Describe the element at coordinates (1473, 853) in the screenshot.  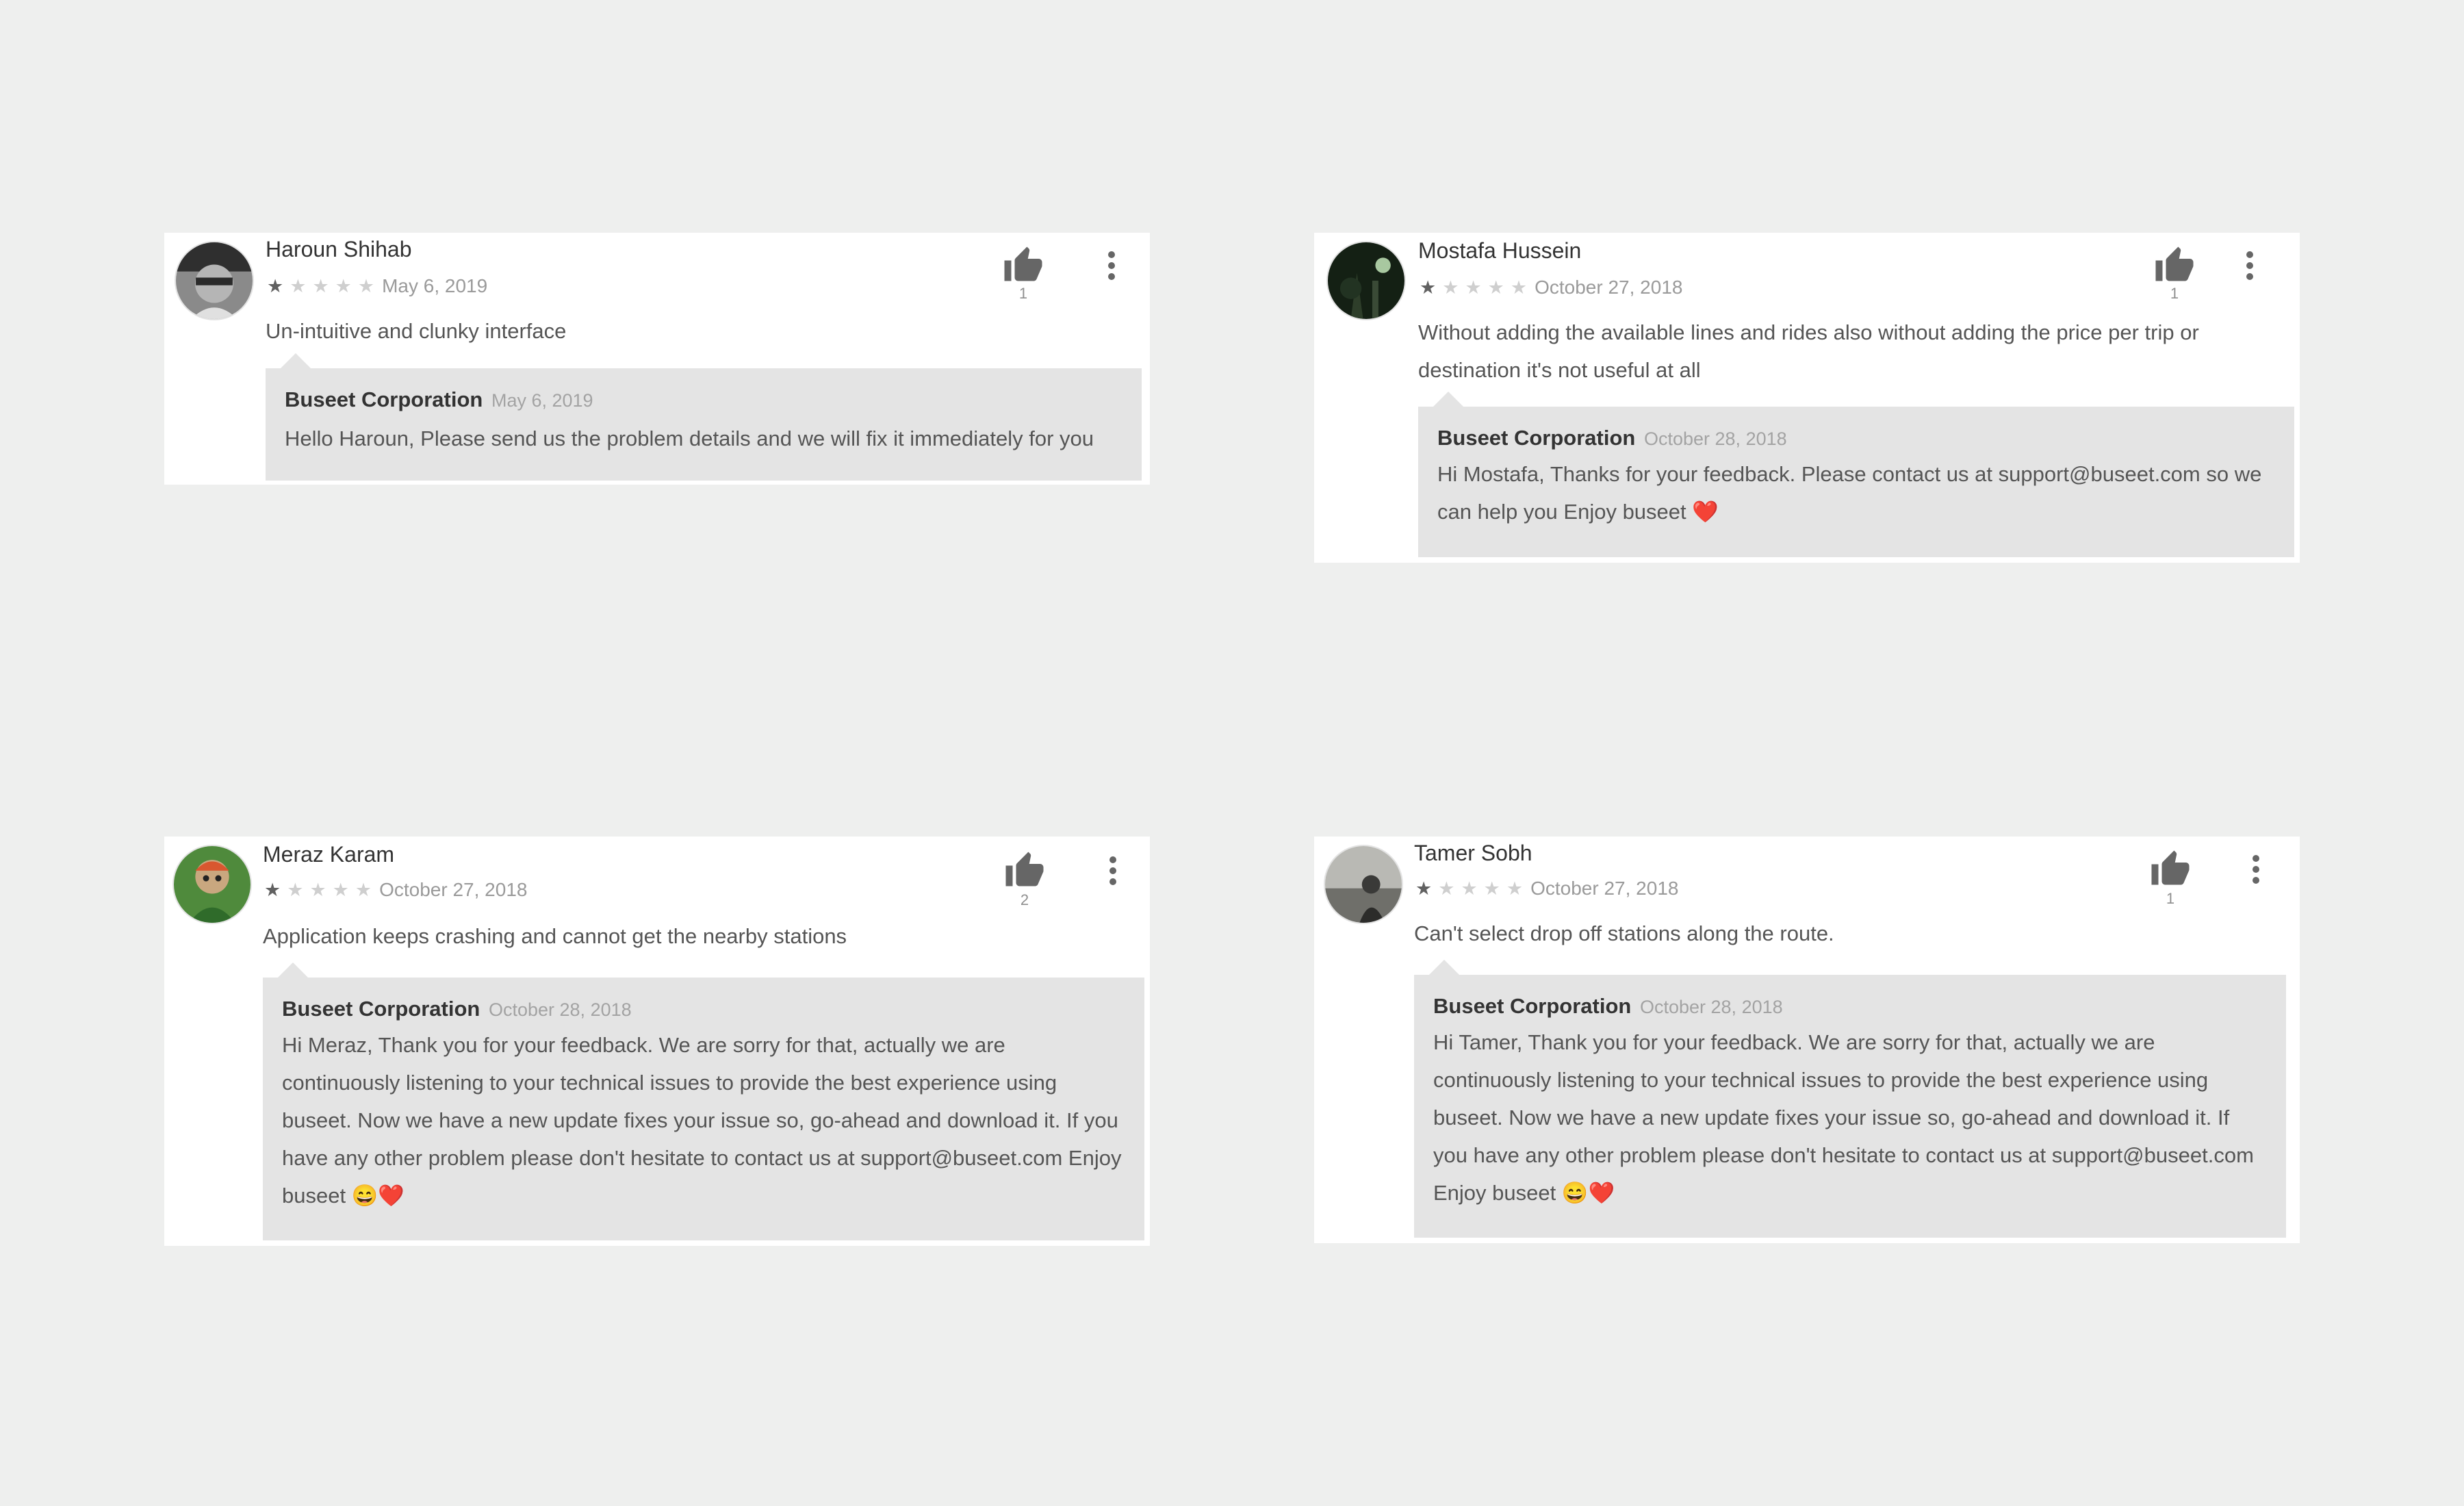
I see `author-name: Tamer Sobh` at that location.